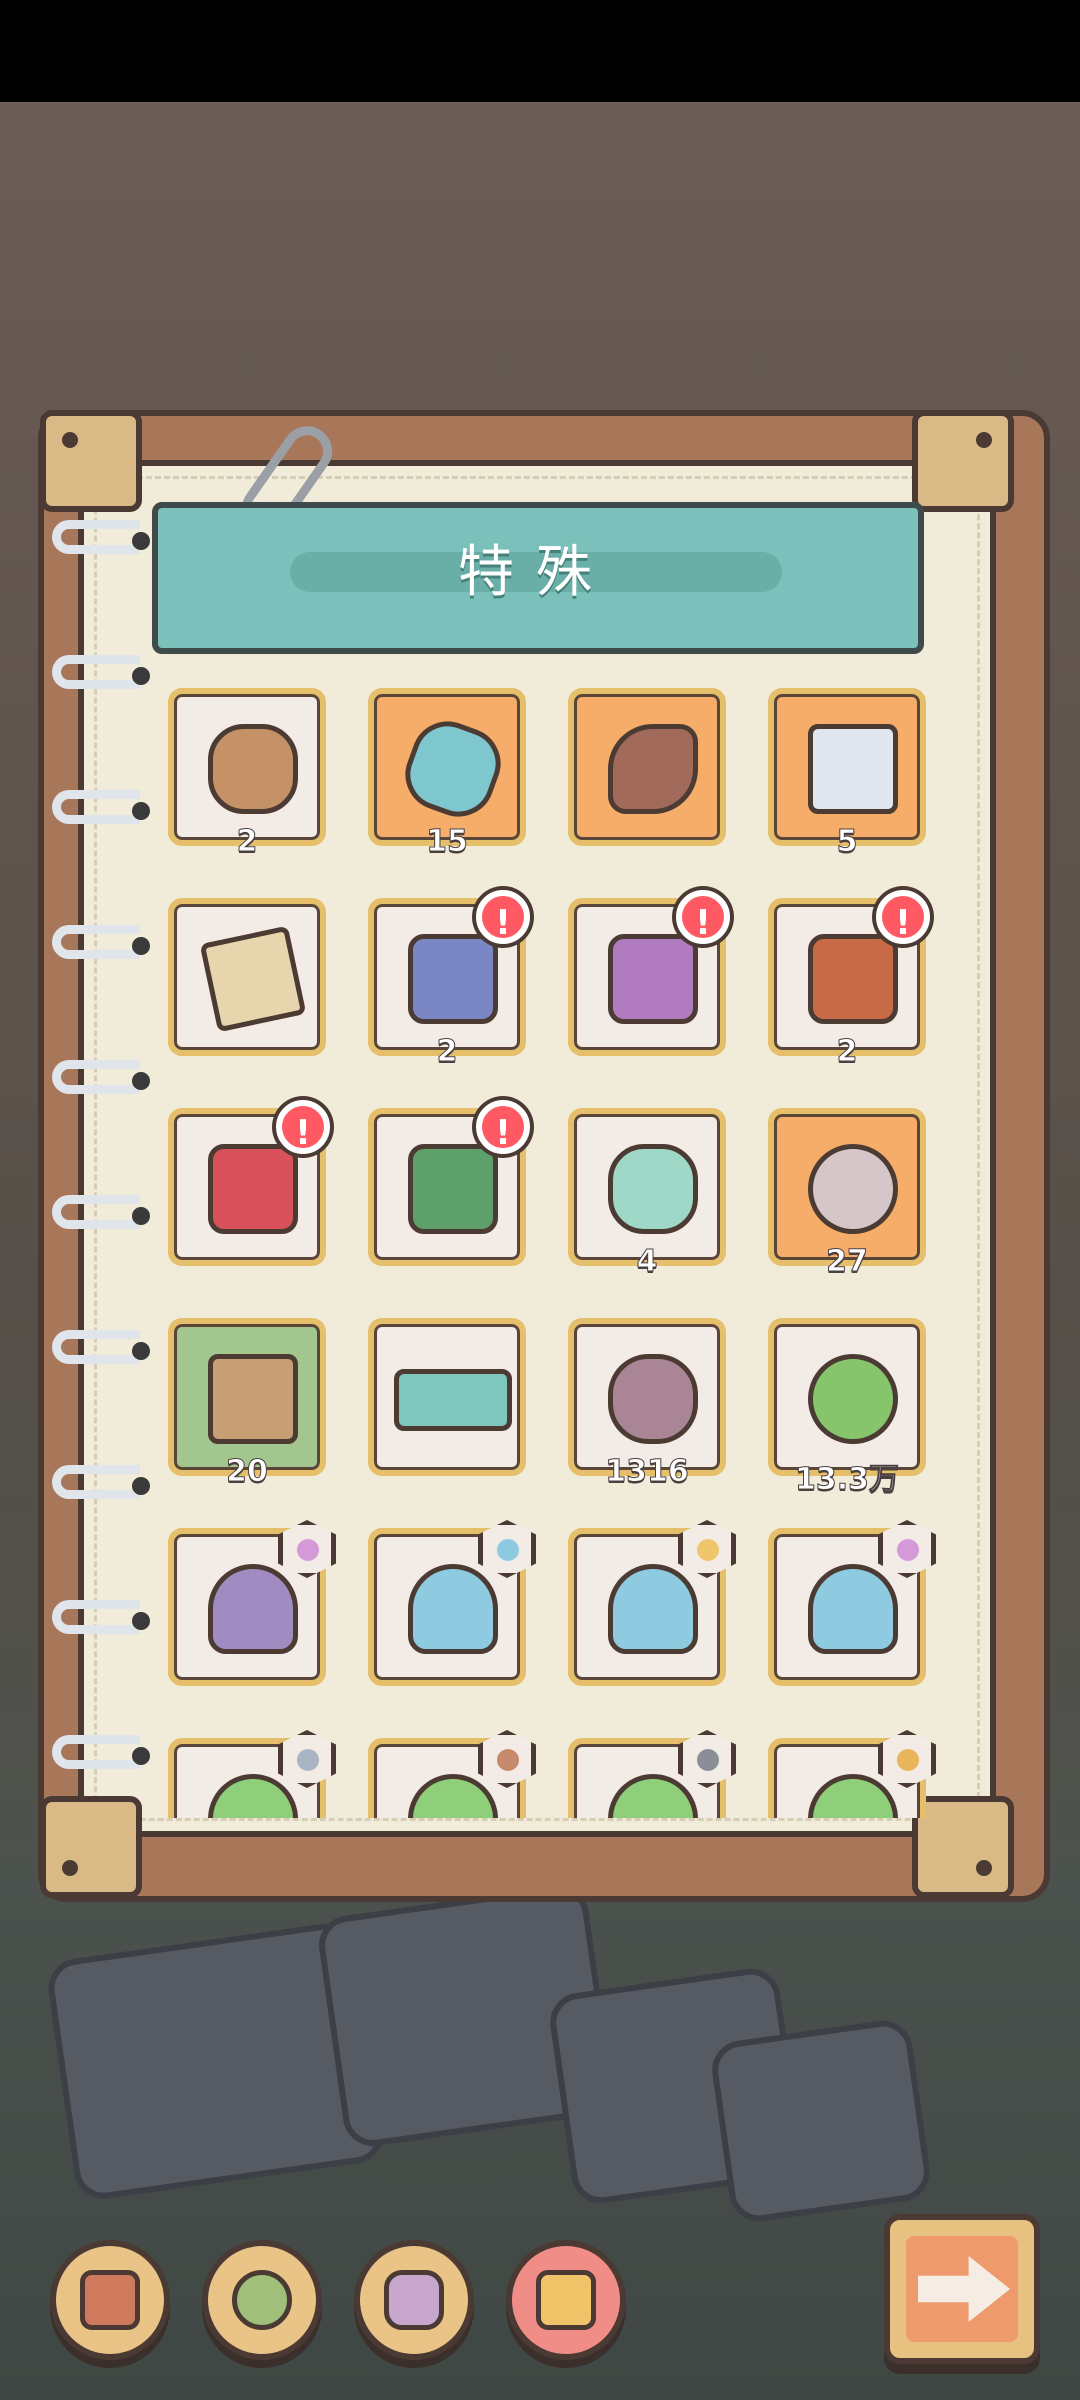  What do you see at coordinates (253, 979) in the screenshot?
I see `map-scroll-icon` at bounding box center [253, 979].